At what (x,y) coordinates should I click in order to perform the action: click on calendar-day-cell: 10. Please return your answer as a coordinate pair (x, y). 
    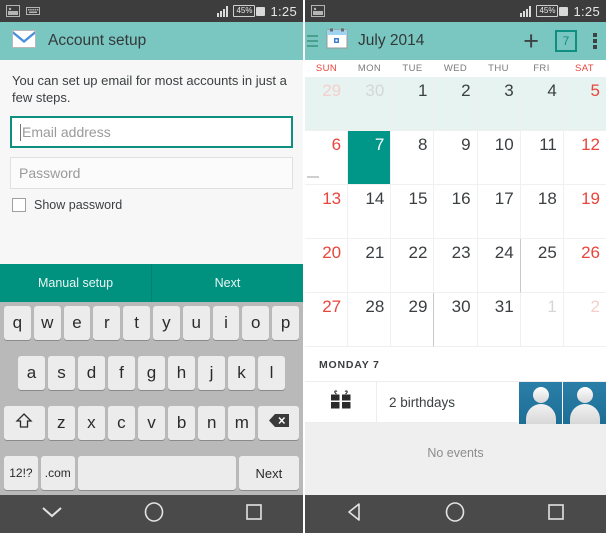
    Looking at the image, I should click on (499, 158).